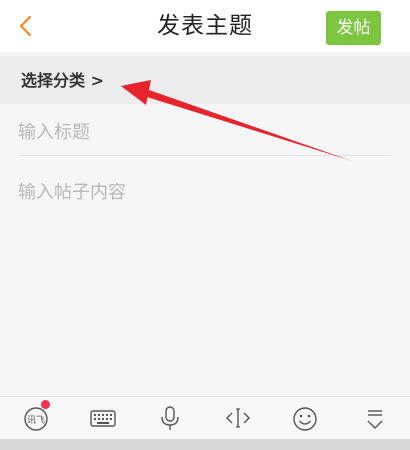 This screenshot has height=450, width=410. I want to click on collapse-down-icon, so click(375, 419).